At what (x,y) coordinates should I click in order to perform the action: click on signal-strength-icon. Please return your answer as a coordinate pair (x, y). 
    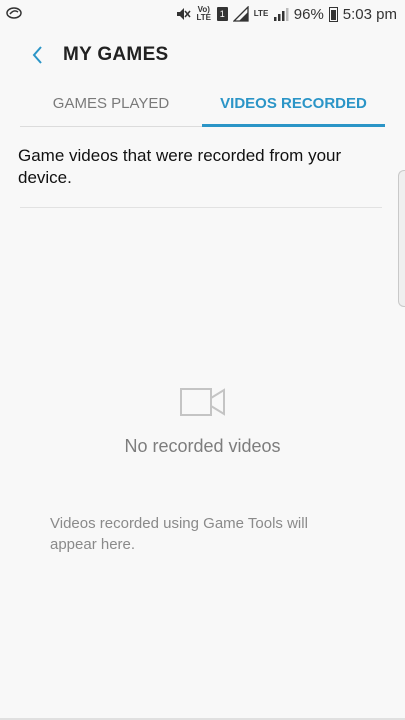
    Looking at the image, I should click on (281, 14).